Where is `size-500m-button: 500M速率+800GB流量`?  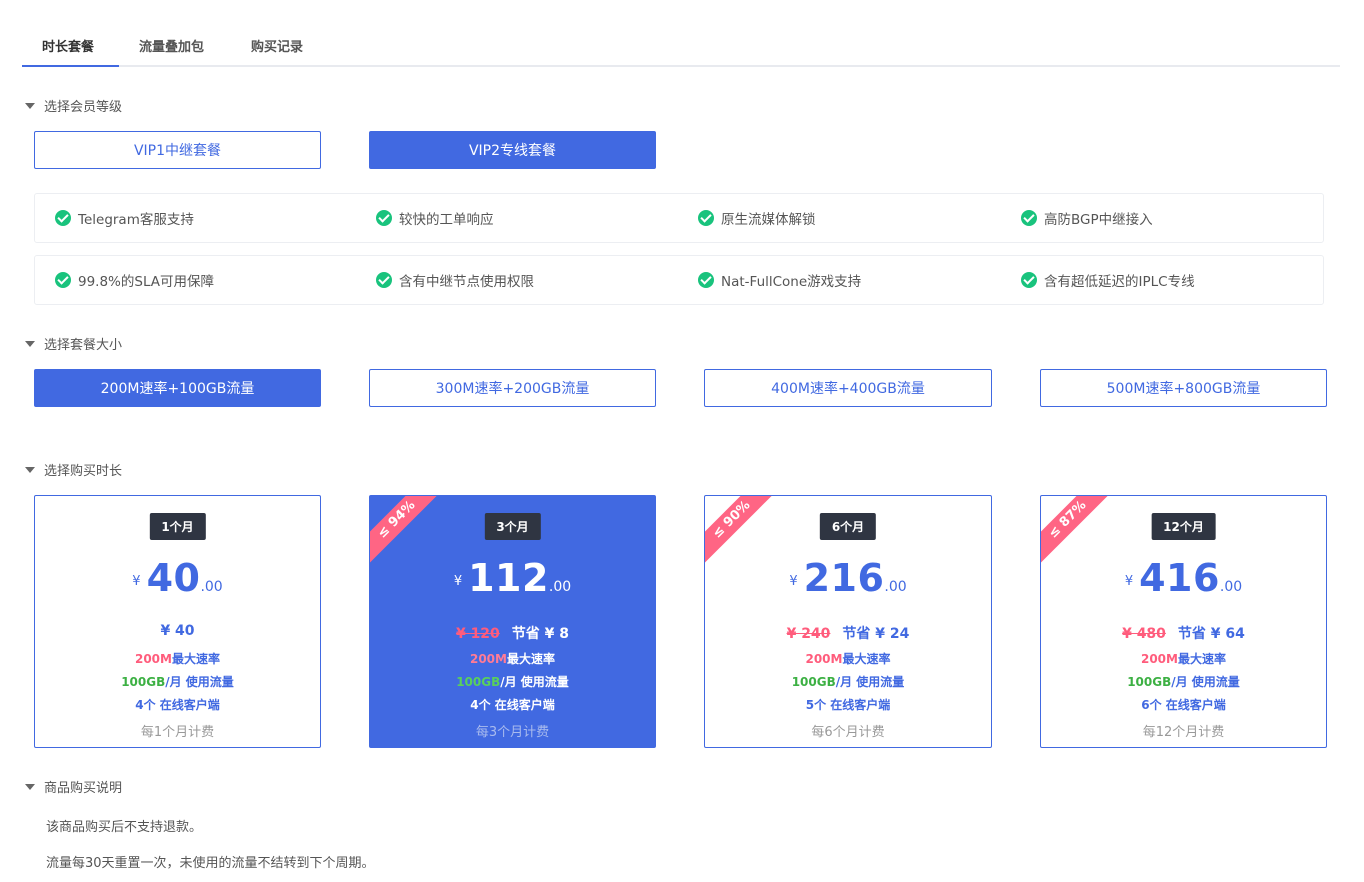 size-500m-button: 500M速率+800GB流量 is located at coordinates (1183, 388).